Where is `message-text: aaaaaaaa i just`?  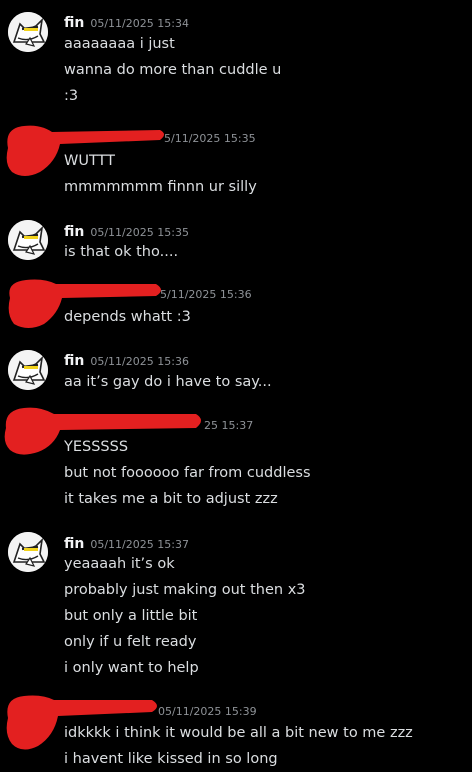
message-text: aaaaaaaa i just is located at coordinates (119, 44).